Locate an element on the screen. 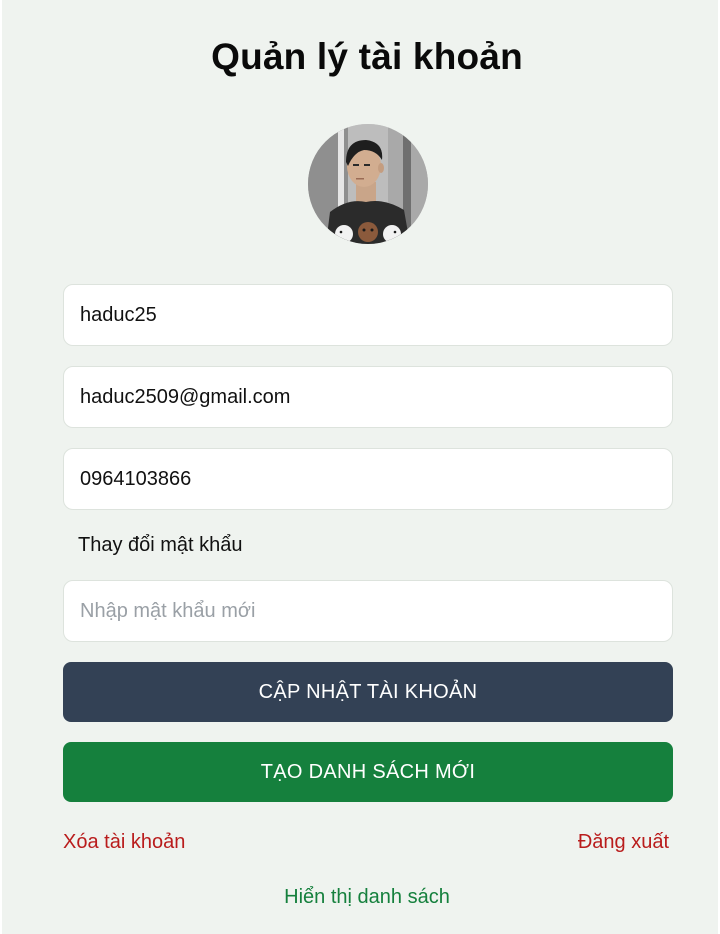 Image resolution: width=720 pixels, height=934 pixels. delete-account-link: Xóa tài khoản is located at coordinates (124, 842).